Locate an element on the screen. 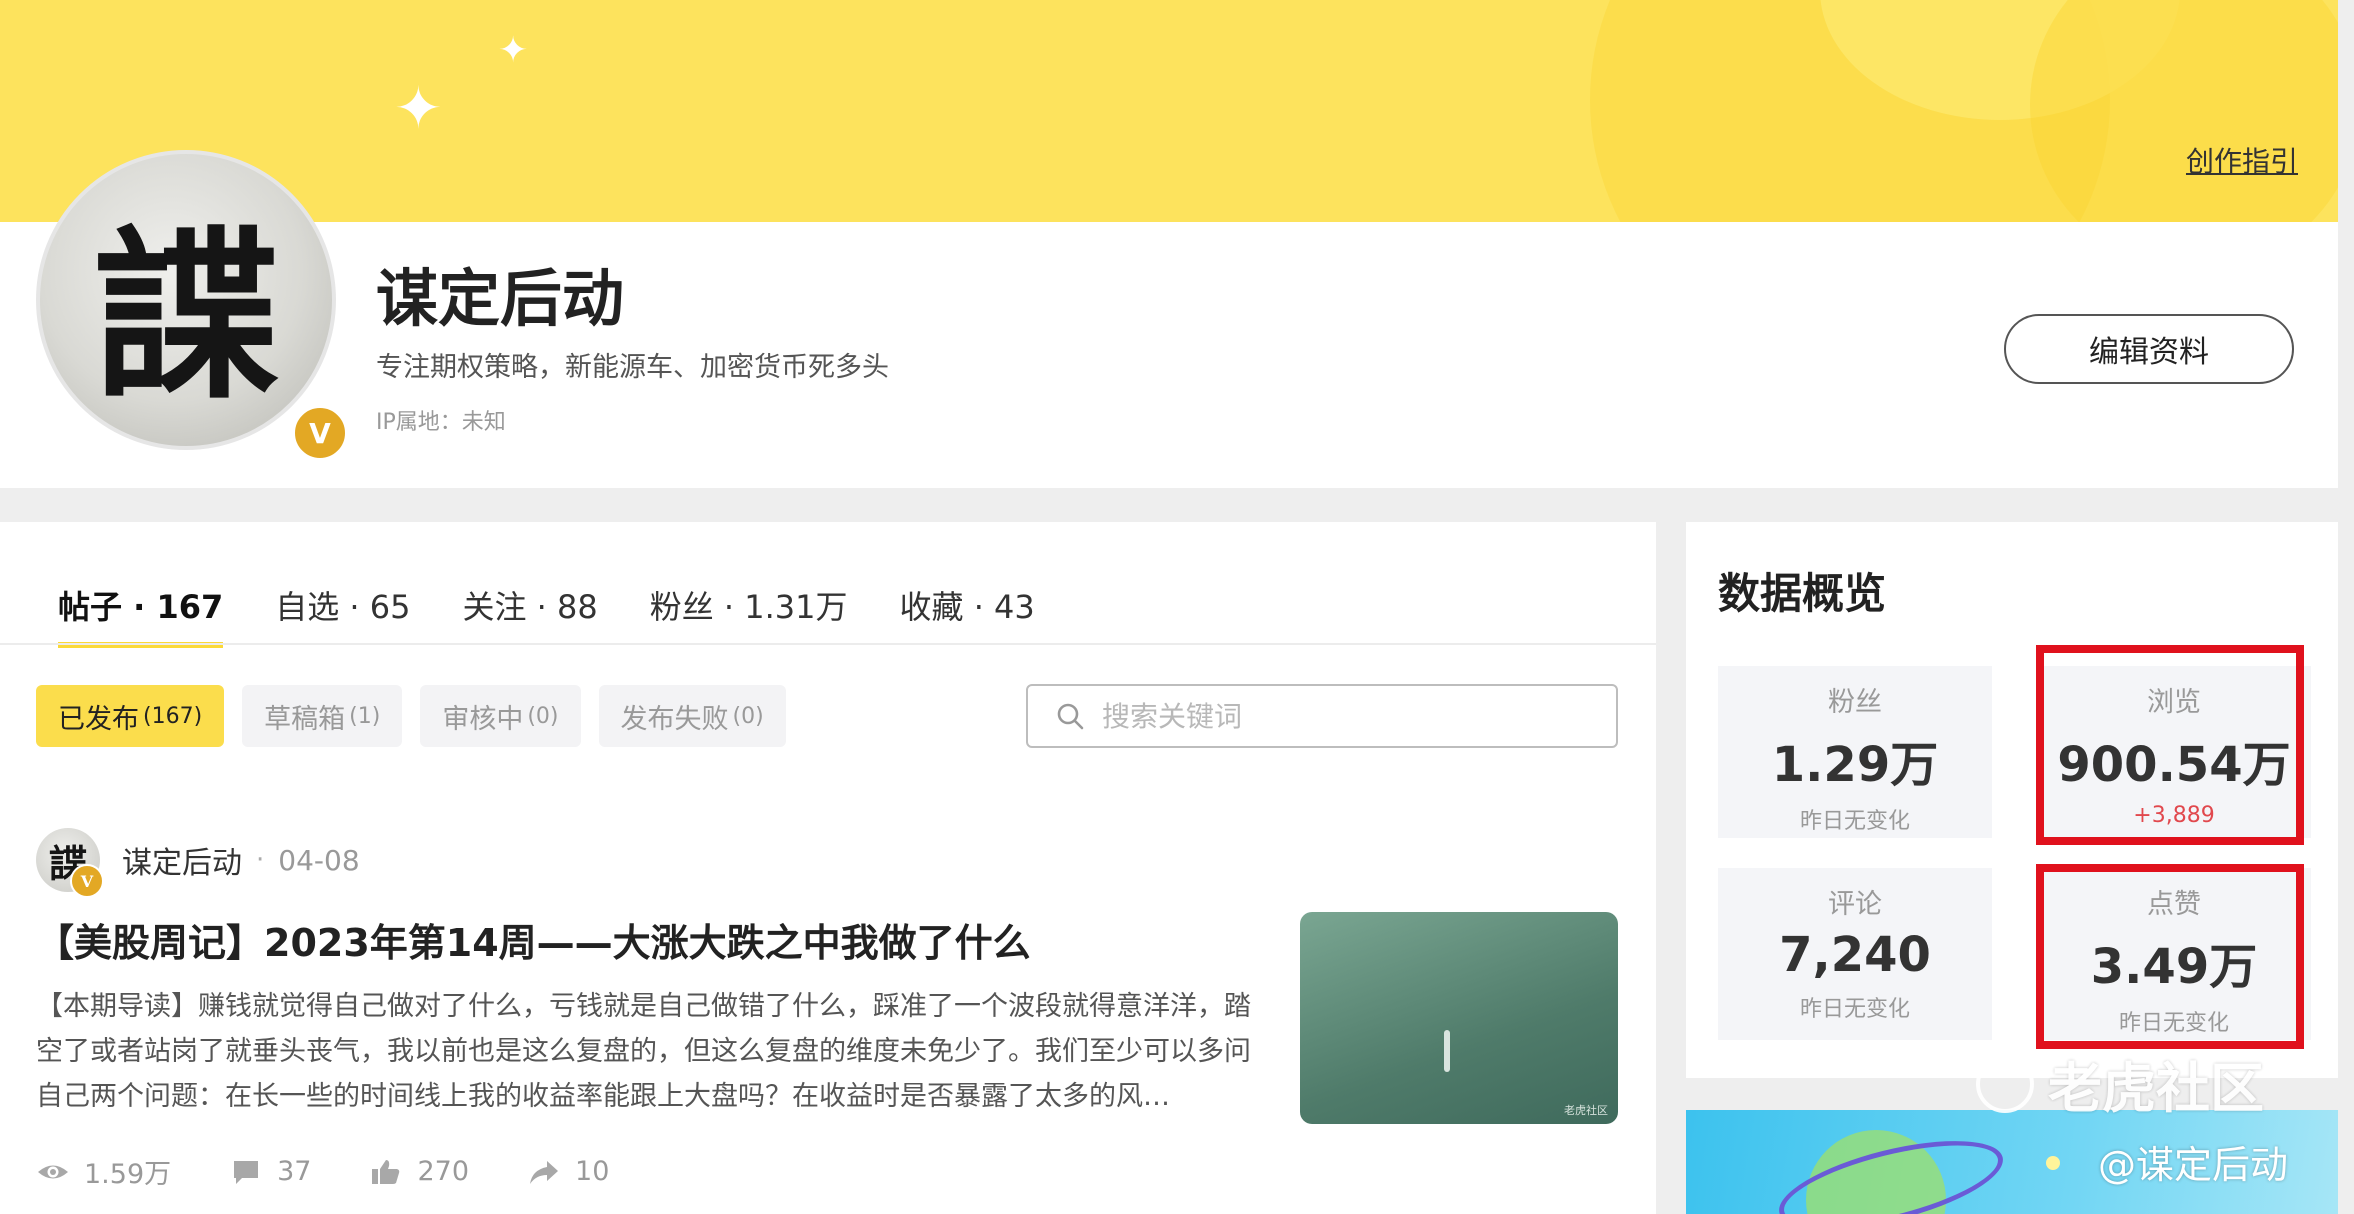 Image resolution: width=2354 pixels, height=1214 pixels. filter-under-review: 审核中 (0) is located at coordinates (500, 716).